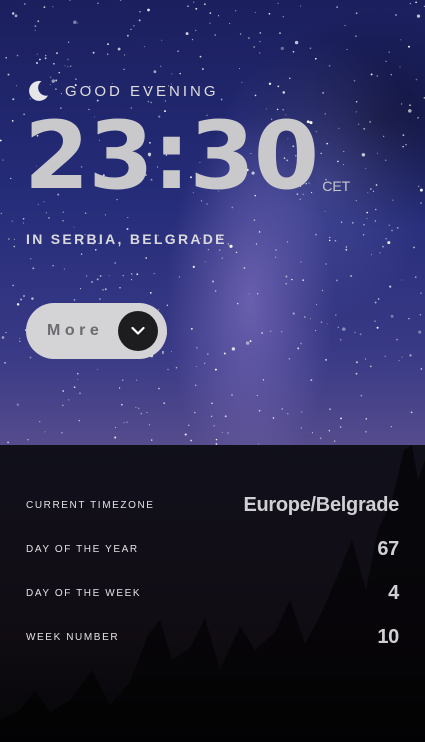  I want to click on more-button: More, so click(96, 331).